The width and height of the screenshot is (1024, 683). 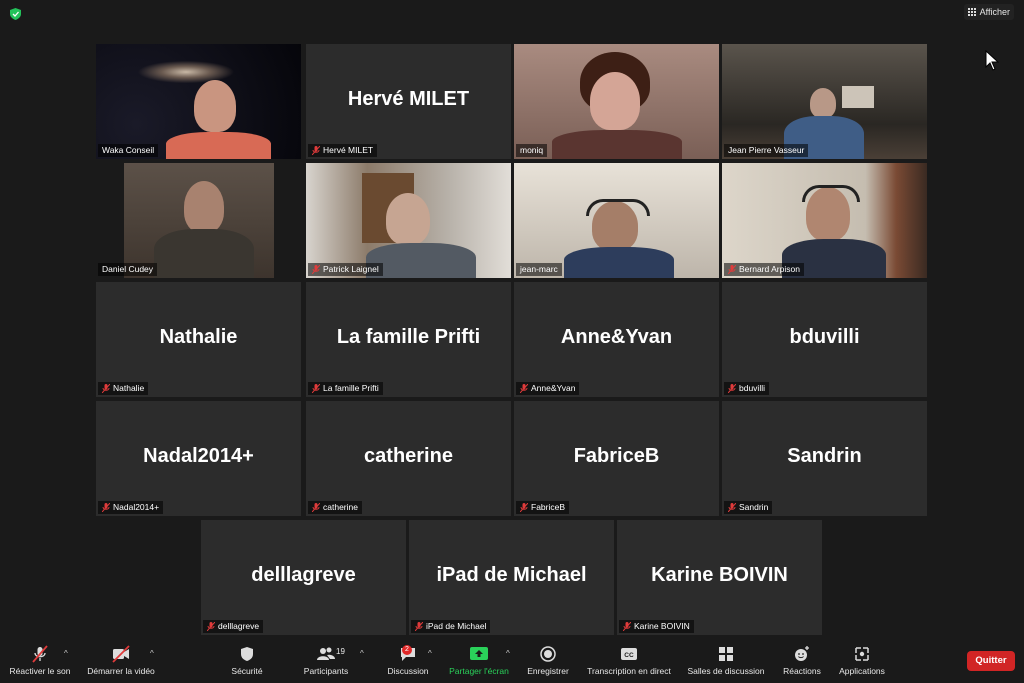 I want to click on view-button-label: Afficher, so click(x=994, y=12).